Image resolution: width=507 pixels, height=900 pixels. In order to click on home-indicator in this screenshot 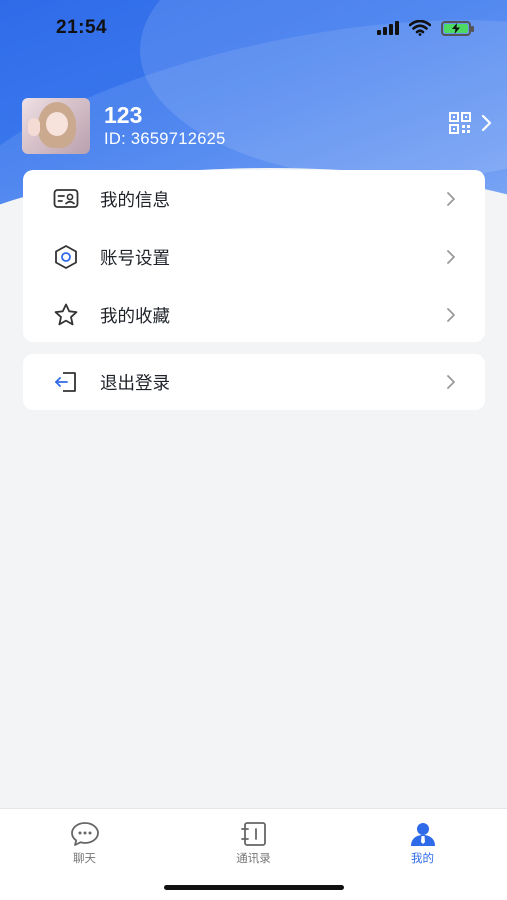, I will do `click(254, 887)`.